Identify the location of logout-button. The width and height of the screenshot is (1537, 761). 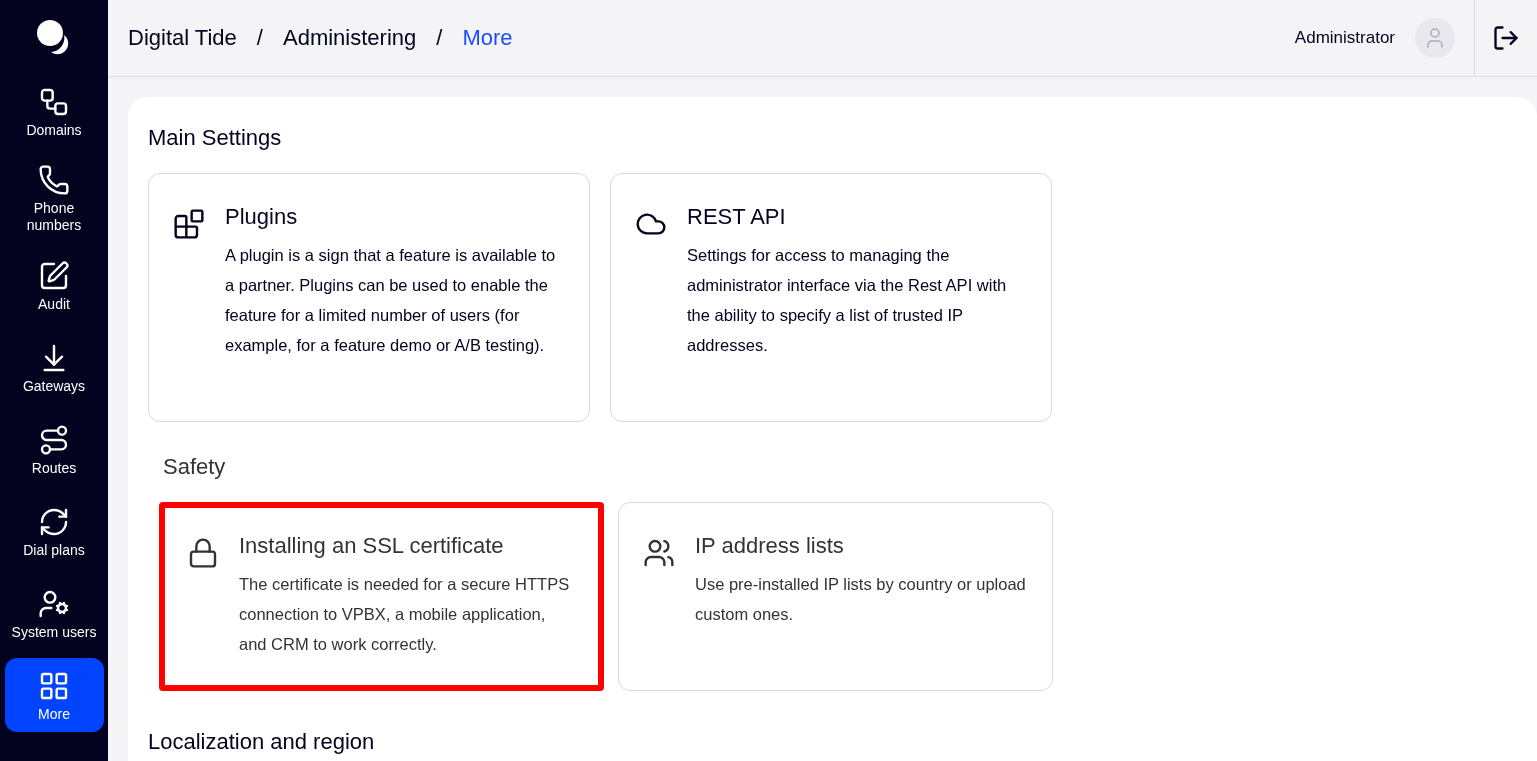
(1506, 38).